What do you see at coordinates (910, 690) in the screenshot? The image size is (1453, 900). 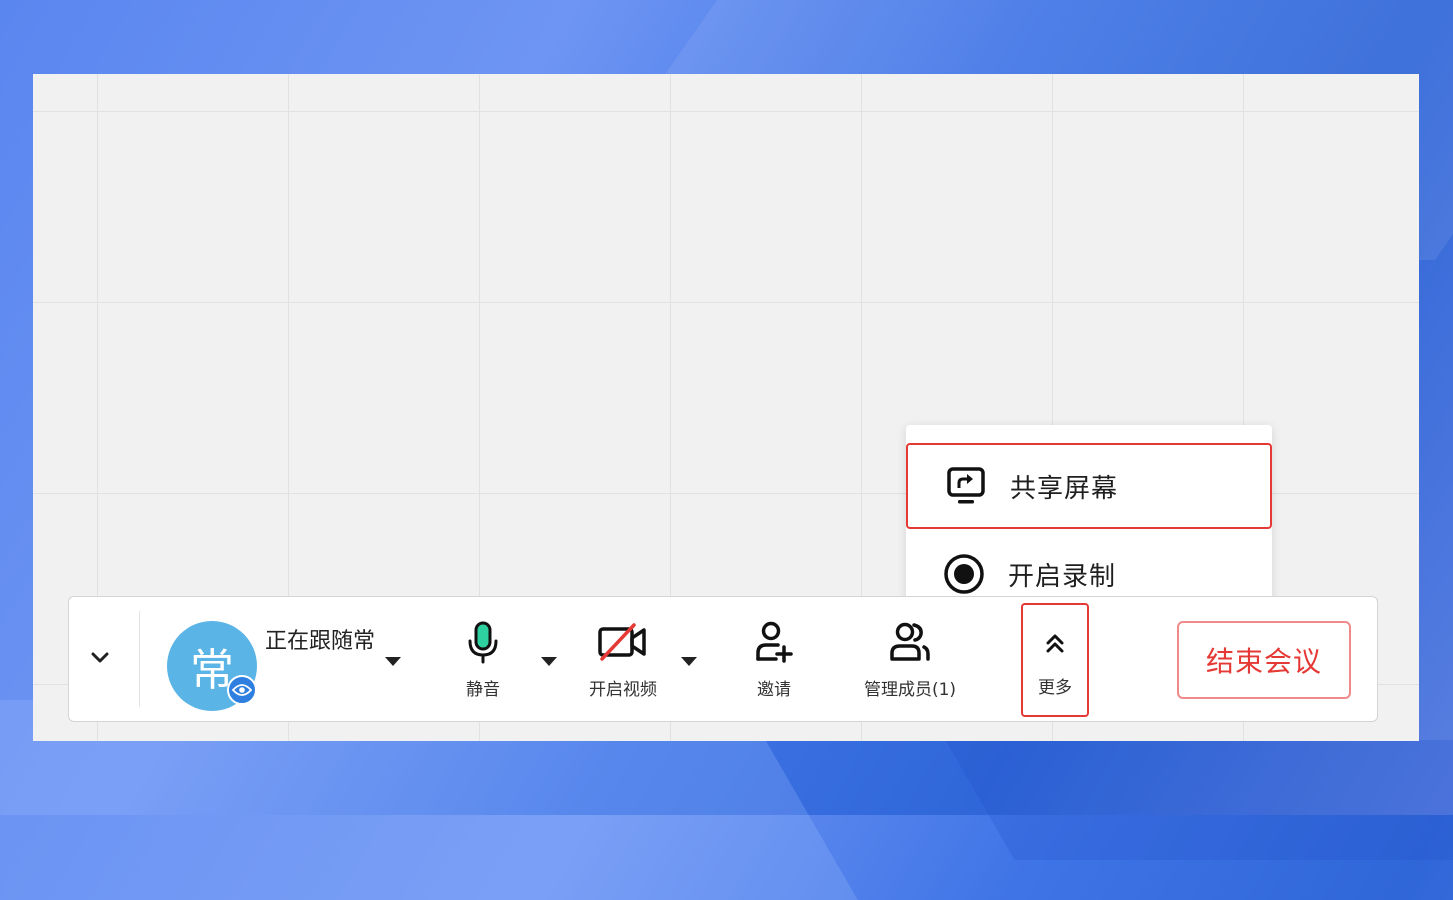 I see `manage-members-label: 管理成员(1)` at bounding box center [910, 690].